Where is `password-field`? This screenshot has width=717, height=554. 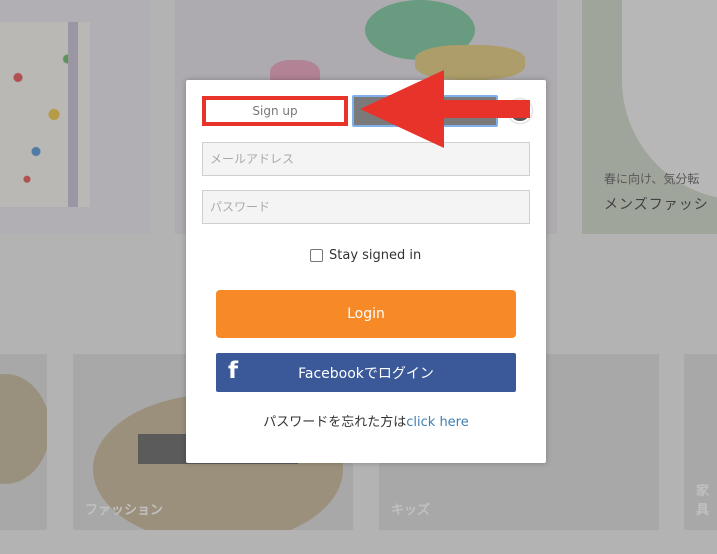 password-field is located at coordinates (366, 207).